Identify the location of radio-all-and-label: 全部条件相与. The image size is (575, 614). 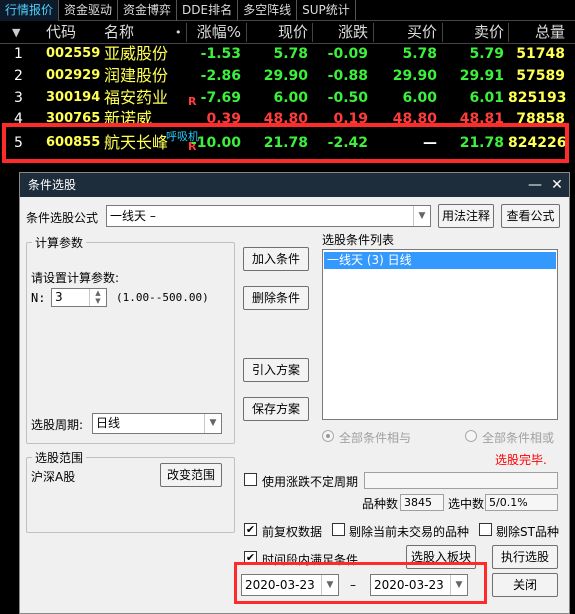
(375, 438).